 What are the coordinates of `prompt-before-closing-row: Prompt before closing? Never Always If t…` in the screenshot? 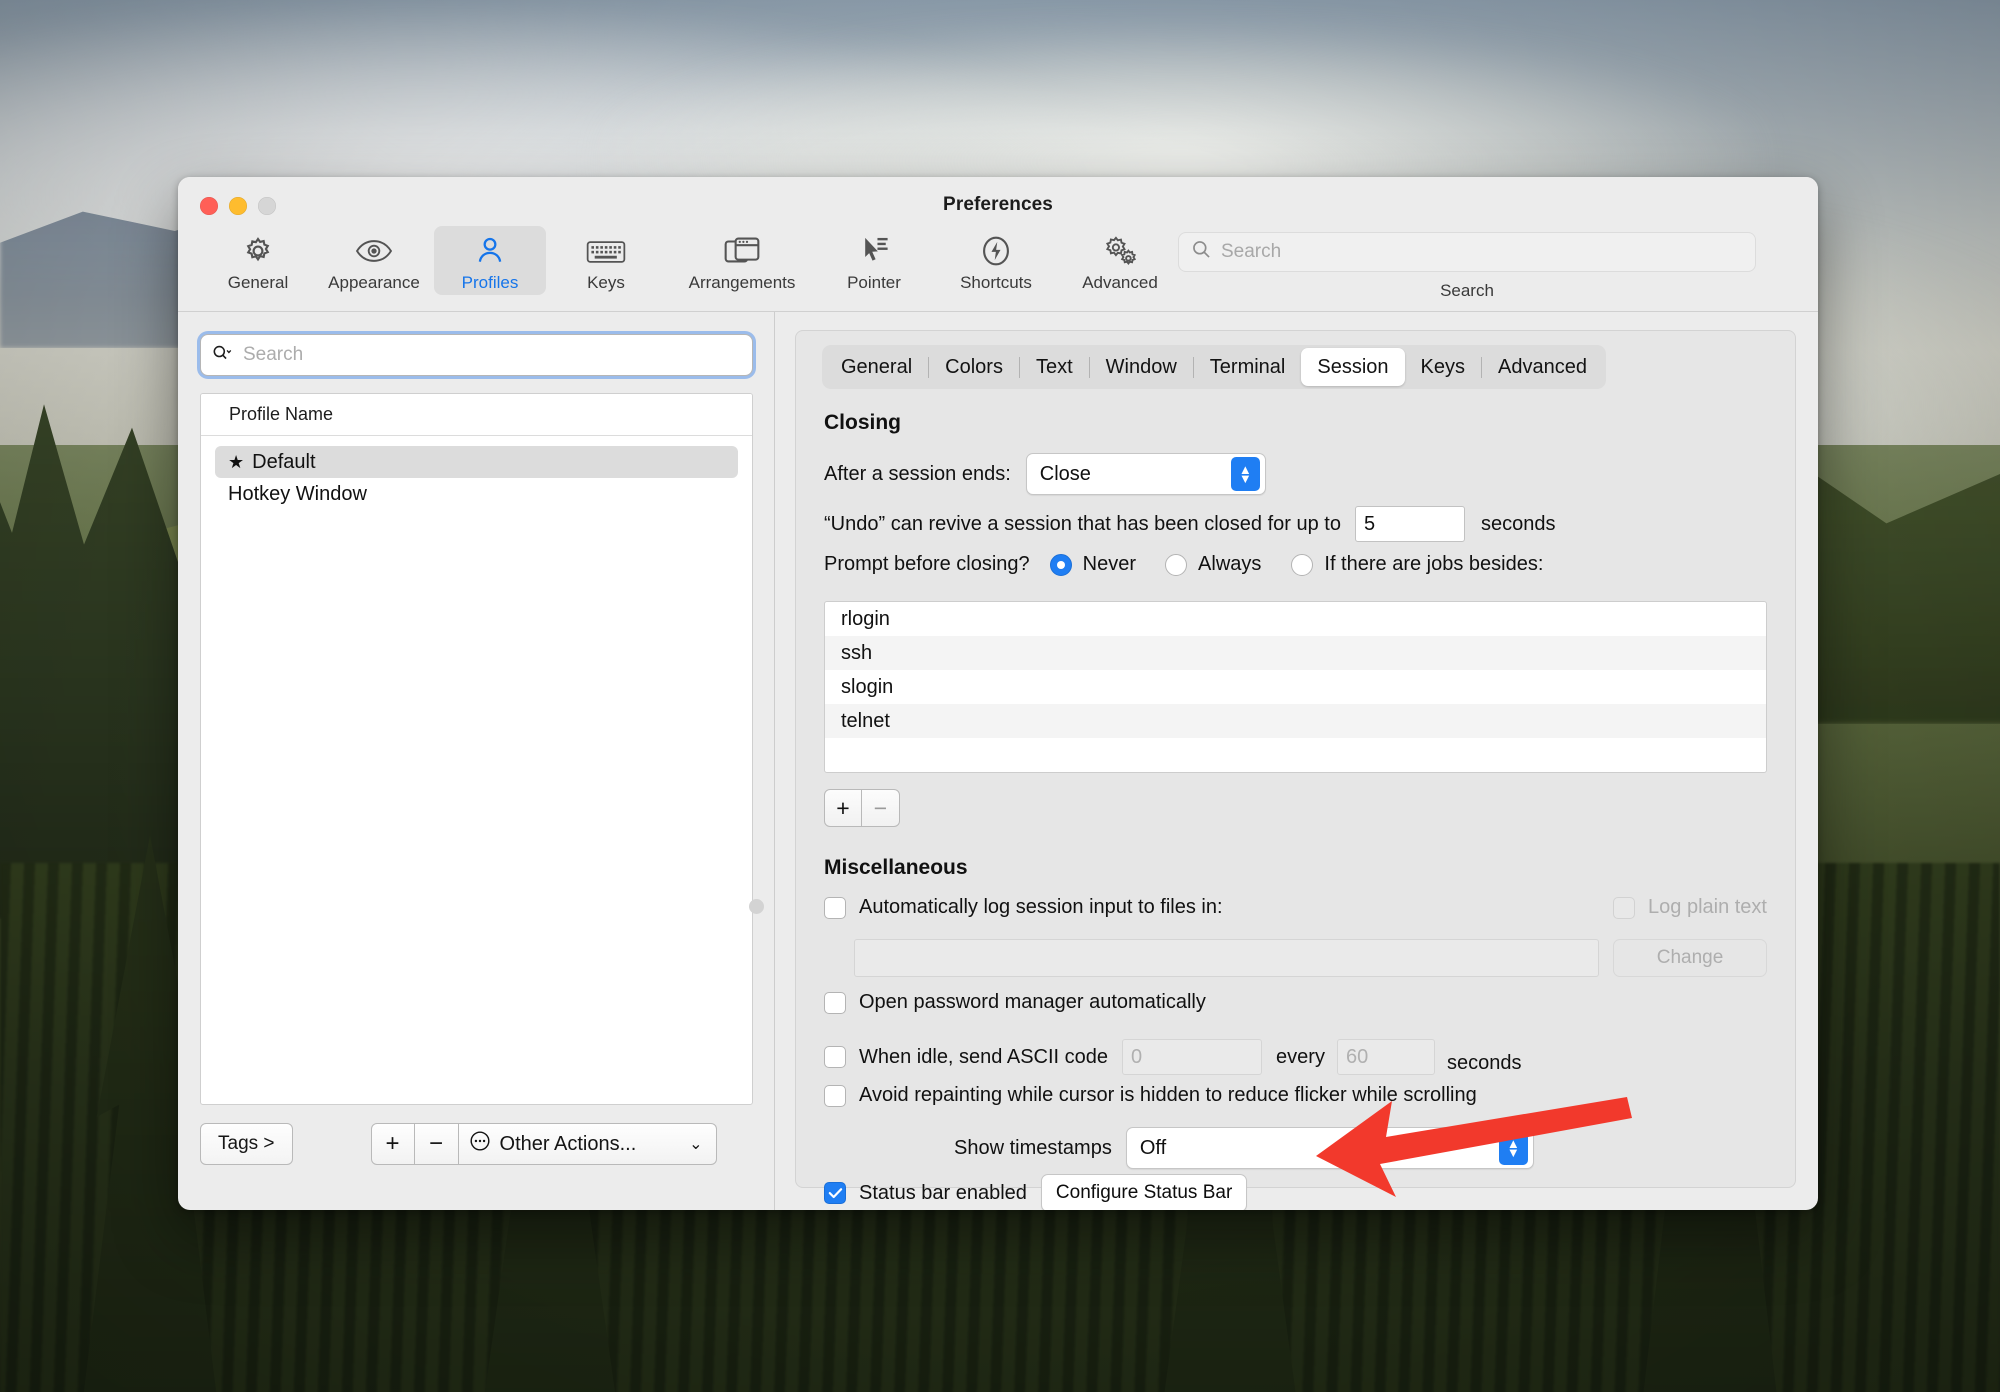 It's located at (1183, 564).